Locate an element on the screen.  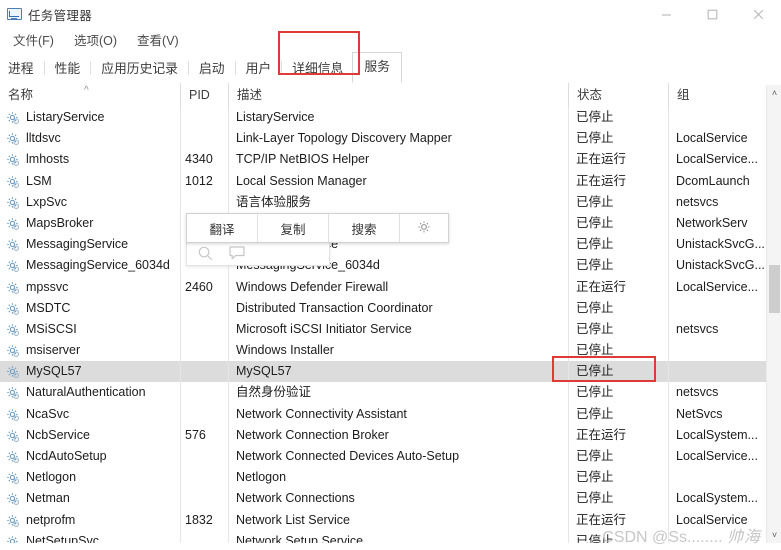
scrollbar-thumb is located at coordinates (774, 289).